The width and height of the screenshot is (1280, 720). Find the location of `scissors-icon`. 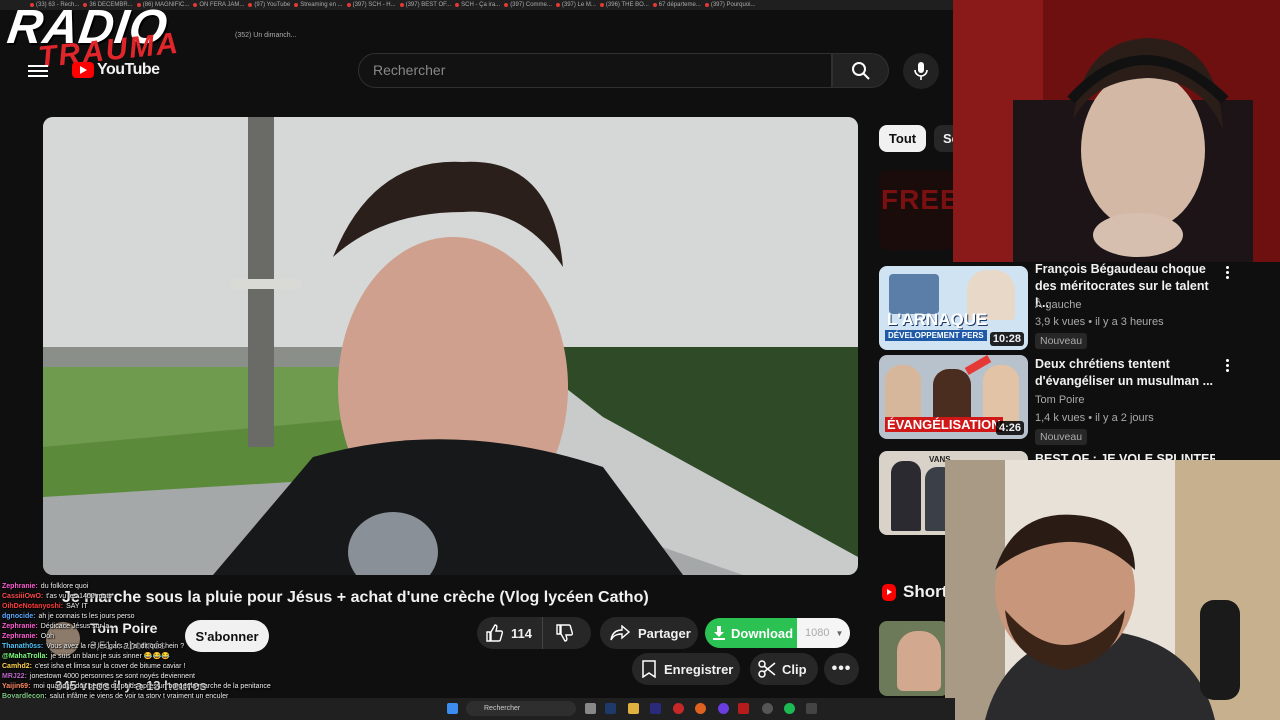

scissors-icon is located at coordinates (767, 669).